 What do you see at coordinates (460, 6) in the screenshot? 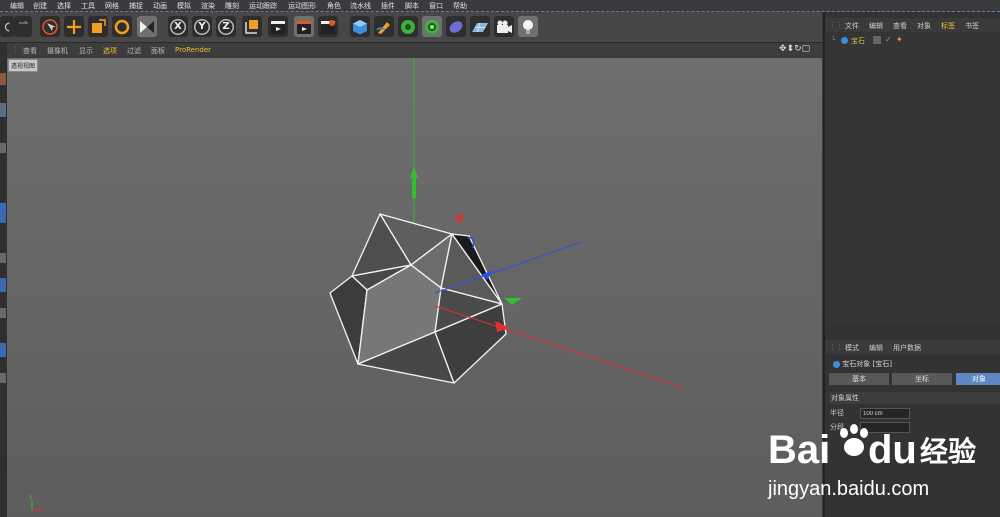
I see `menu-help: 帮助` at bounding box center [460, 6].